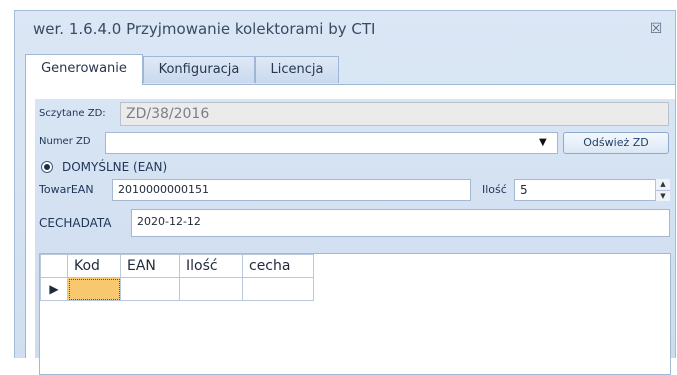 This screenshot has height=375, width=677. What do you see at coordinates (494, 189) in the screenshot?
I see `quantity-label: Ilość` at bounding box center [494, 189].